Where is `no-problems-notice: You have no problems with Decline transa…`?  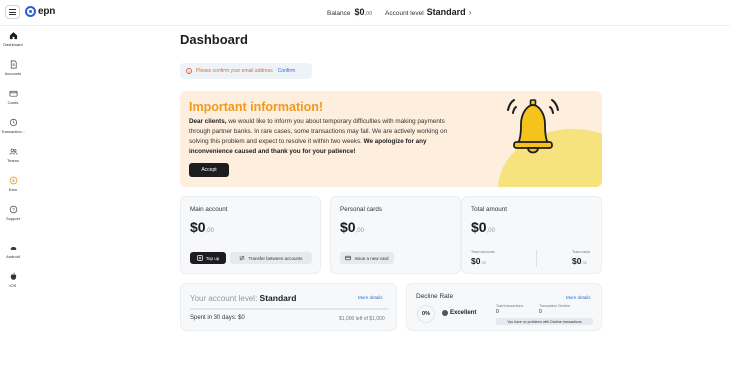 no-problems-notice: You have no problems with Decline transa… is located at coordinates (544, 321).